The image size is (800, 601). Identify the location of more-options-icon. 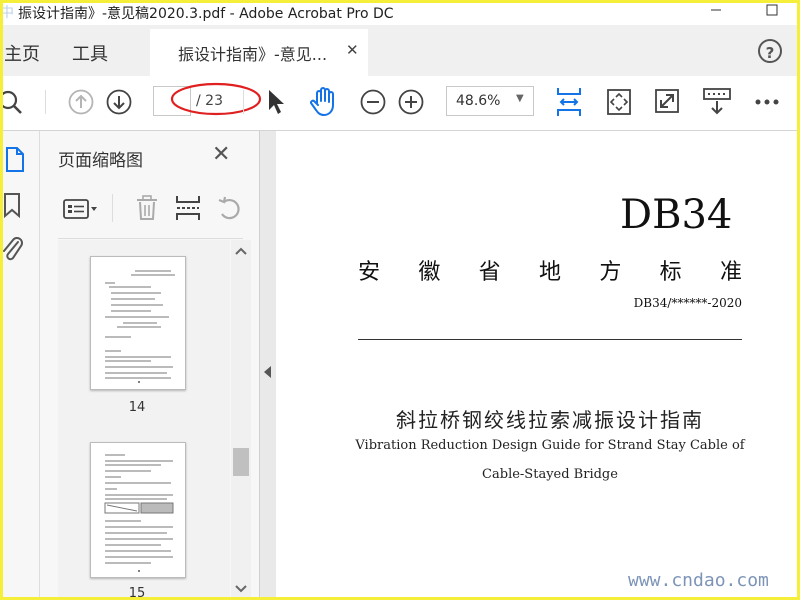
(767, 102).